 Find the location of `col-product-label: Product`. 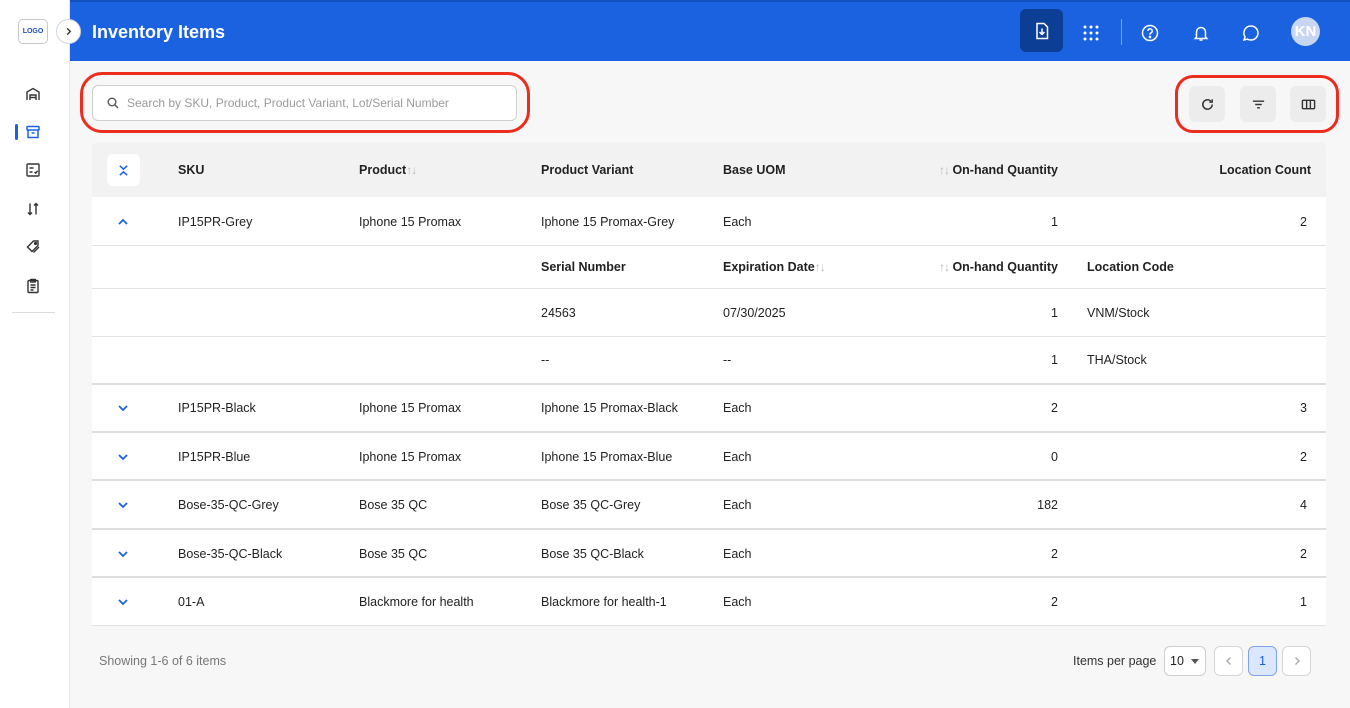

col-product-label: Product is located at coordinates (383, 170).